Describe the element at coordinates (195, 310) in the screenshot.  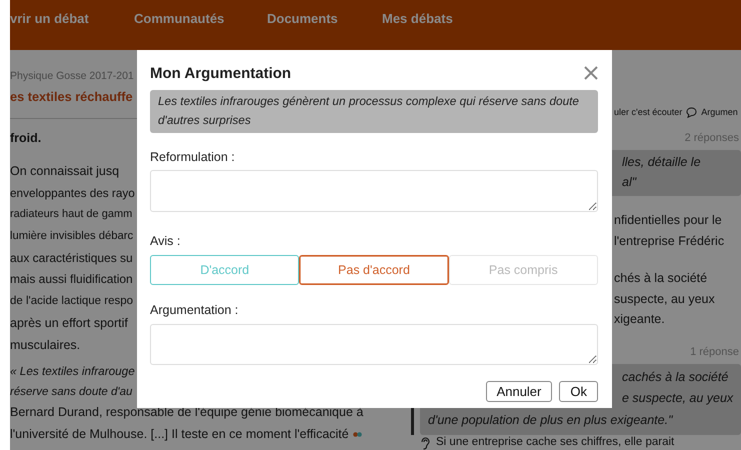
I see `field-label: Argumentation :` at that location.